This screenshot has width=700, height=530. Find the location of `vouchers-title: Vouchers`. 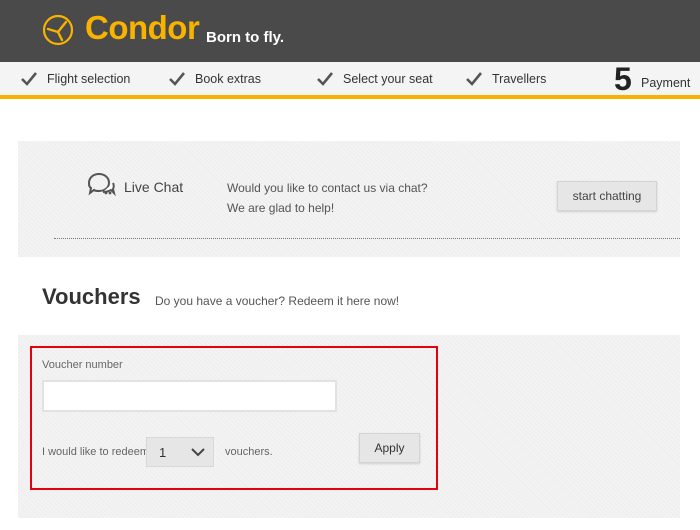

vouchers-title: Vouchers is located at coordinates (91, 296).